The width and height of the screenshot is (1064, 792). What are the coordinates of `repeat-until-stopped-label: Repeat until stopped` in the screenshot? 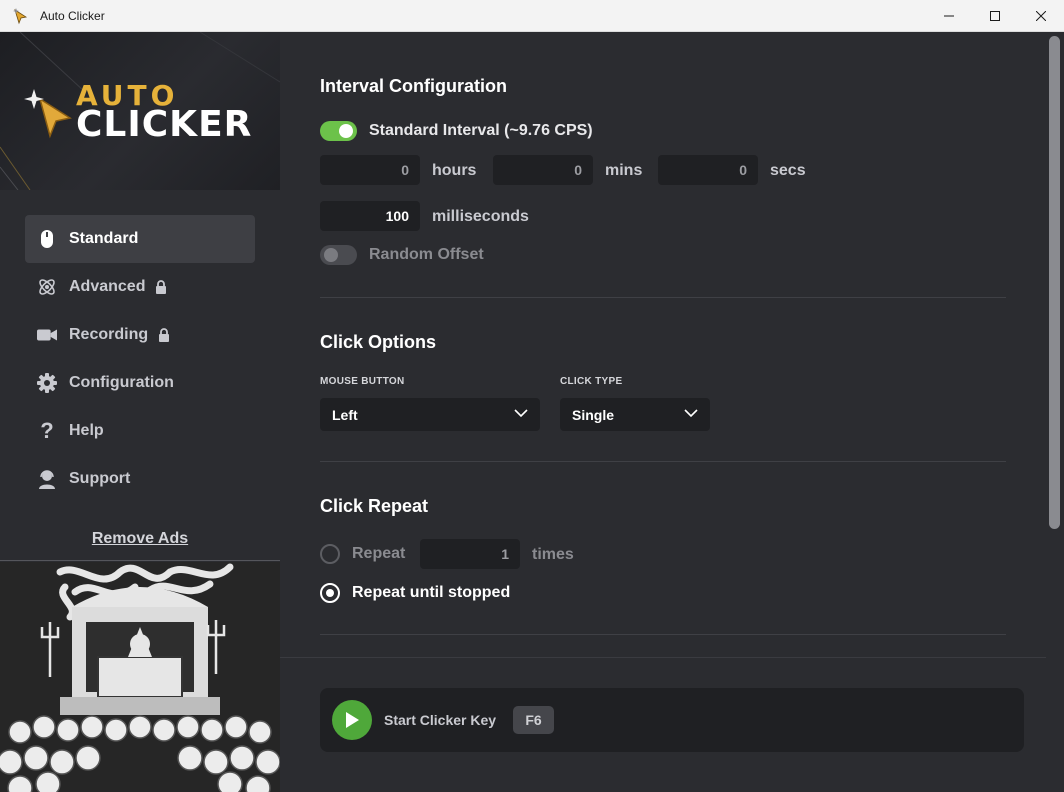 It's located at (431, 592).